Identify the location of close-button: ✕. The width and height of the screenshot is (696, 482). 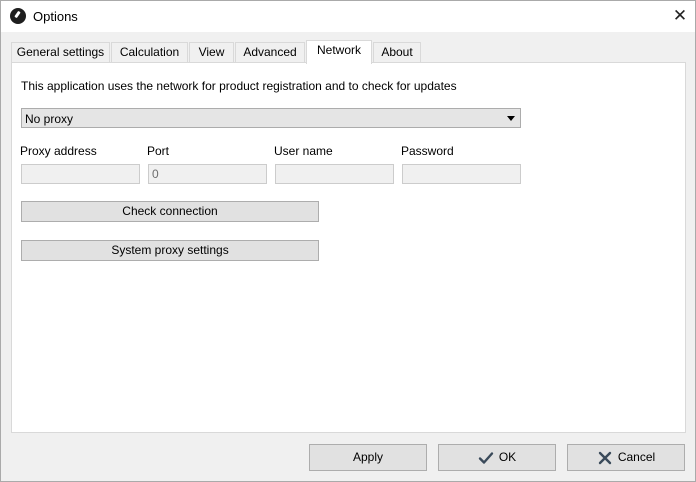
(680, 16).